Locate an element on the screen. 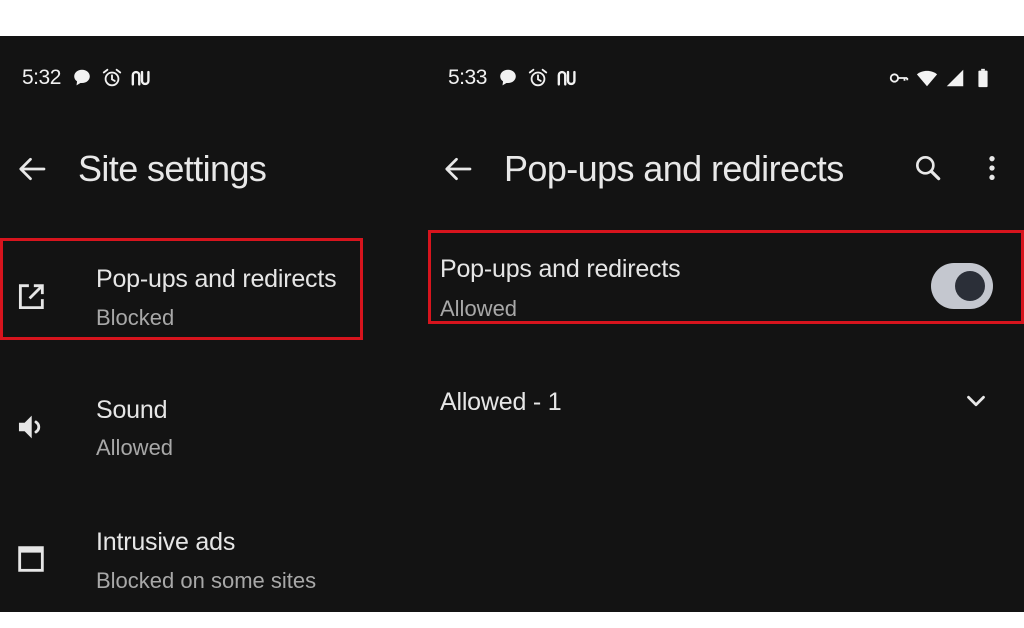 The height and width of the screenshot is (628, 1024). list-item-intrusive-ads: Intrusive ads Blocked on some sites is located at coordinates (200, 561).